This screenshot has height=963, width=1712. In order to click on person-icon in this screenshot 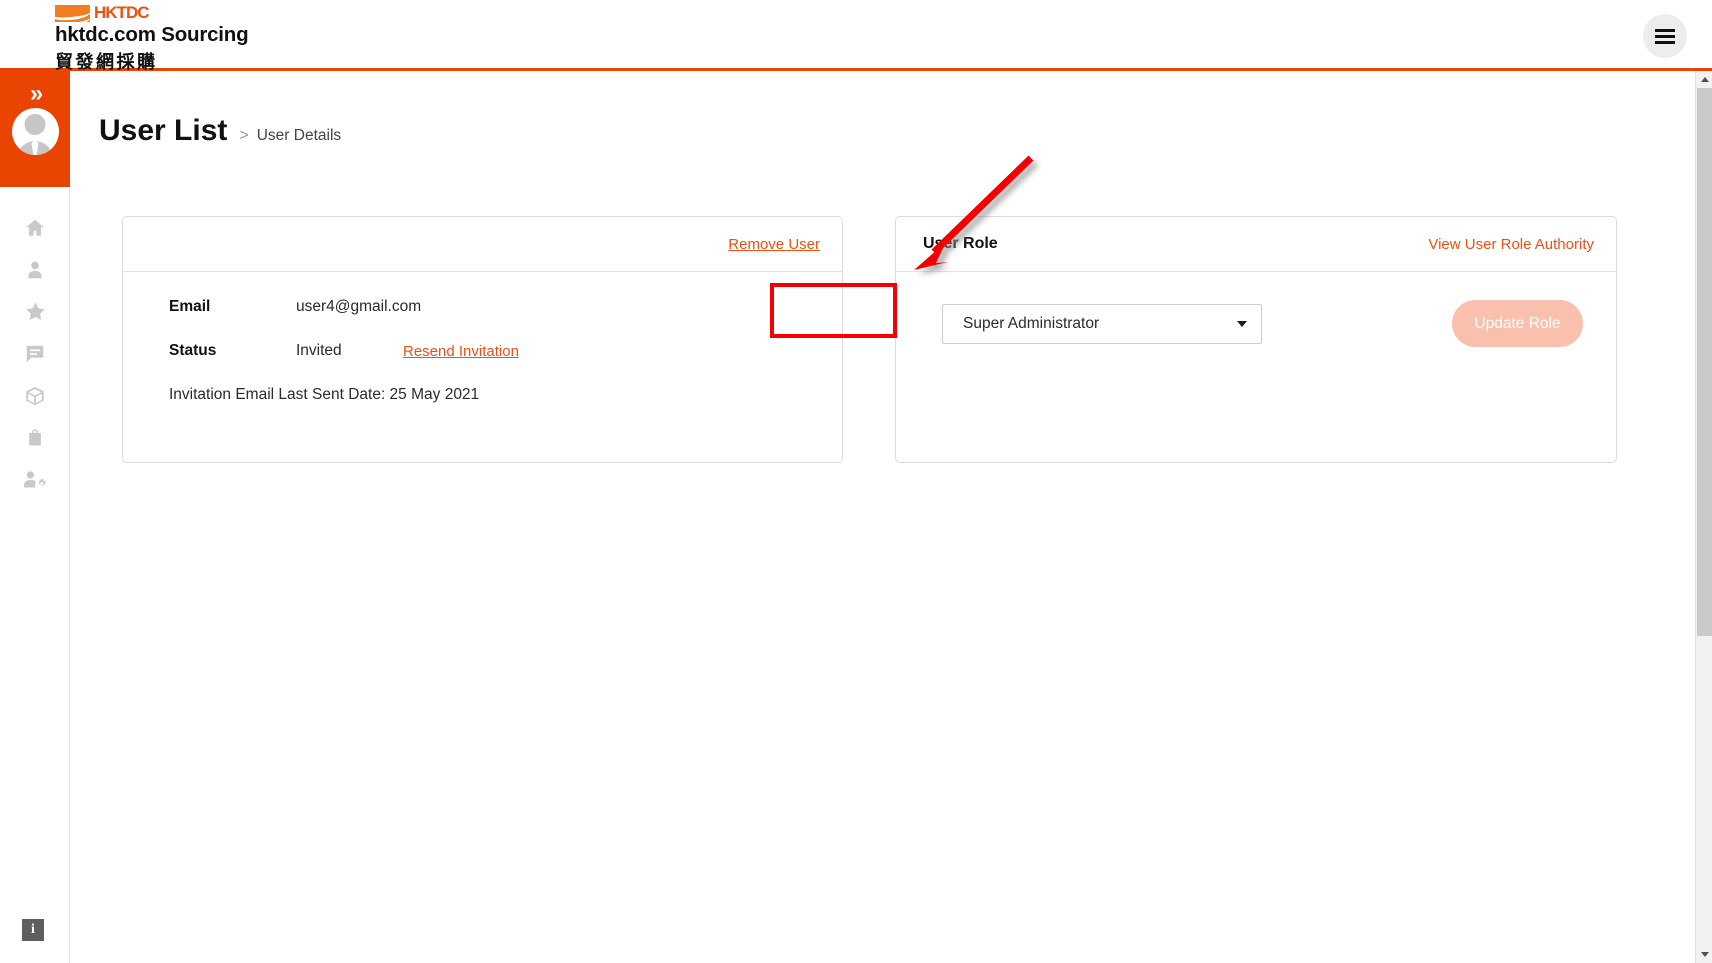, I will do `click(35, 272)`.